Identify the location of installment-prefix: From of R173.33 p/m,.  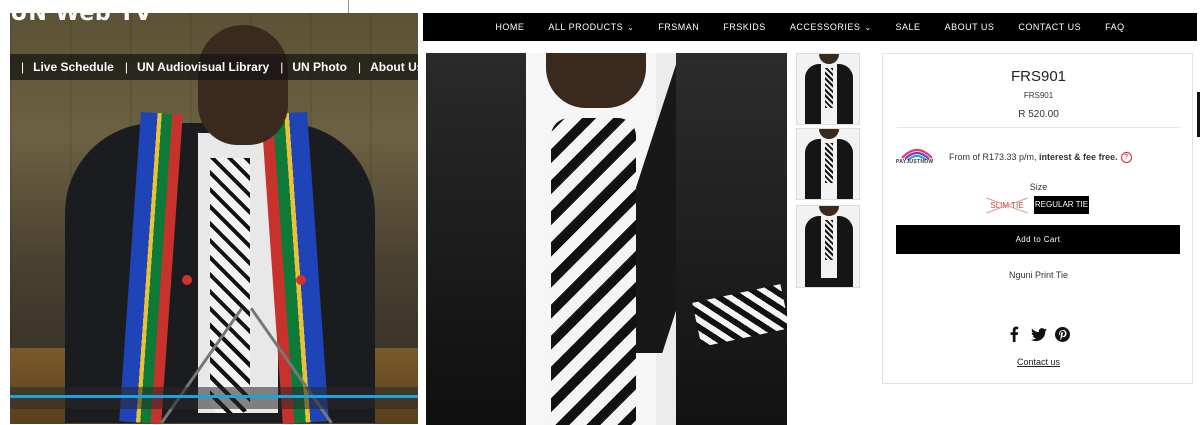
(994, 157).